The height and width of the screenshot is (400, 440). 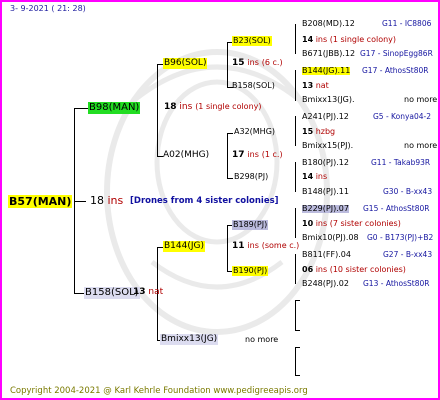 What do you see at coordinates (325, 131) in the screenshot?
I see `gen3-b1-insemination: hzbg` at bounding box center [325, 131].